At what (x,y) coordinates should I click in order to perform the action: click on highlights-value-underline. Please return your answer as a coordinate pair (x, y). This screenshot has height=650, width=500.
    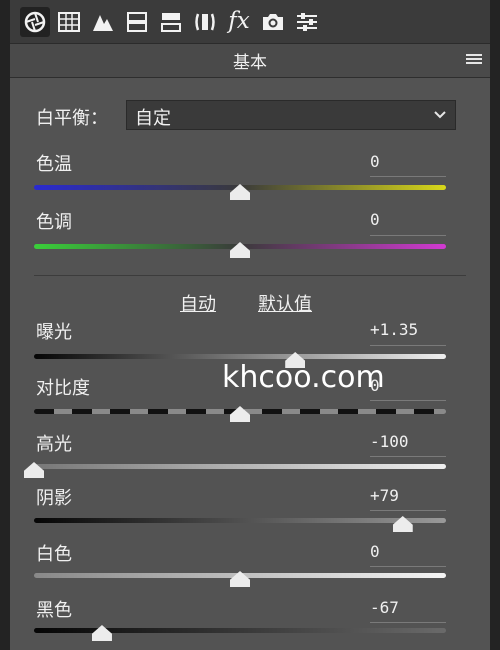
    Looking at the image, I should click on (408, 456).